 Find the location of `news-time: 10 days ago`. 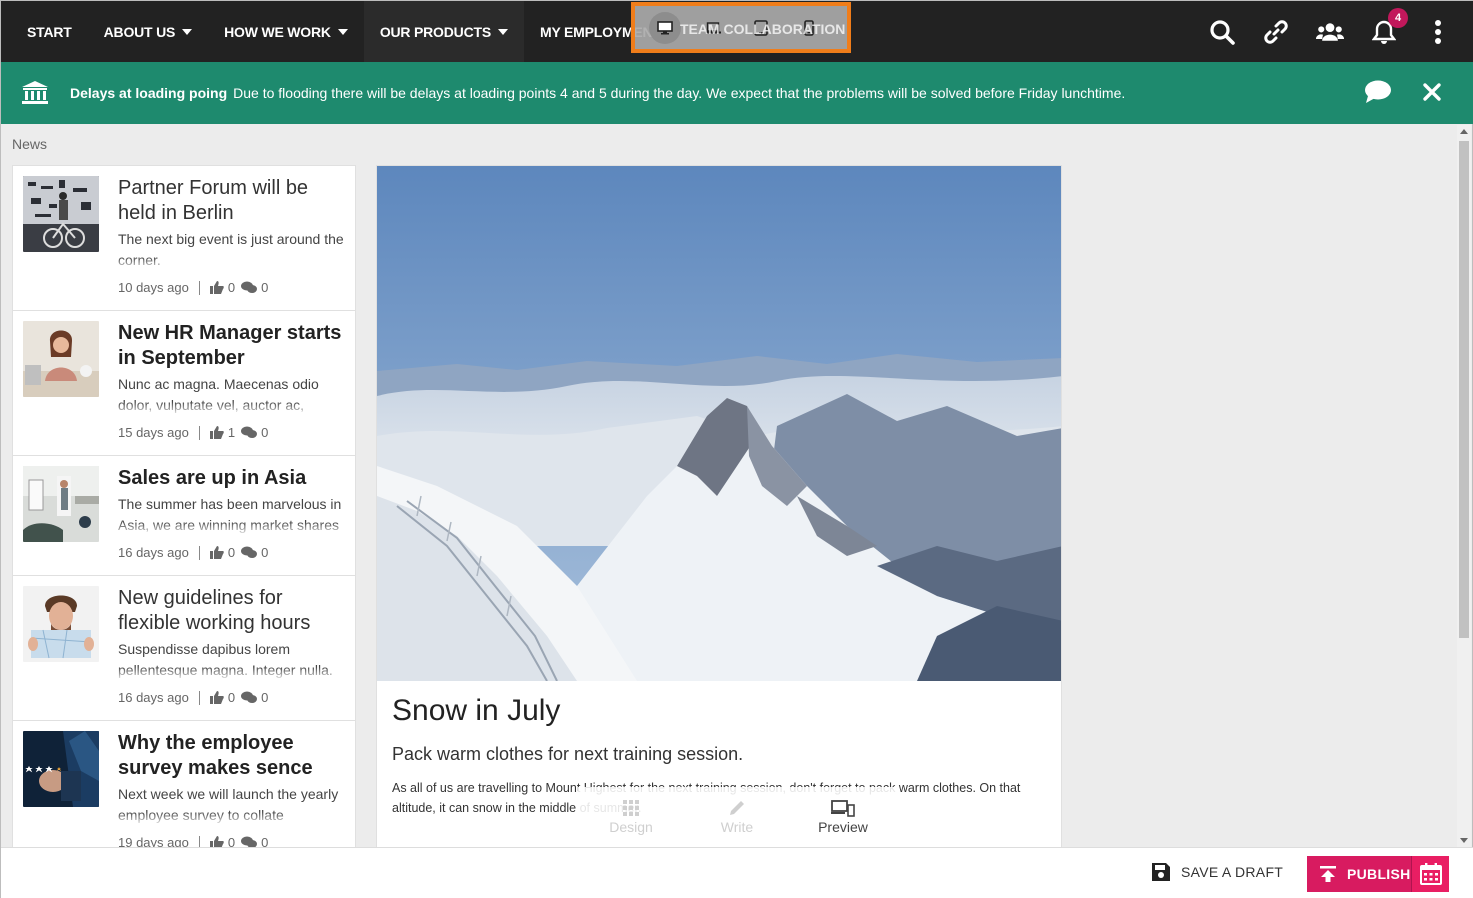

news-time: 10 days ago is located at coordinates (153, 287).